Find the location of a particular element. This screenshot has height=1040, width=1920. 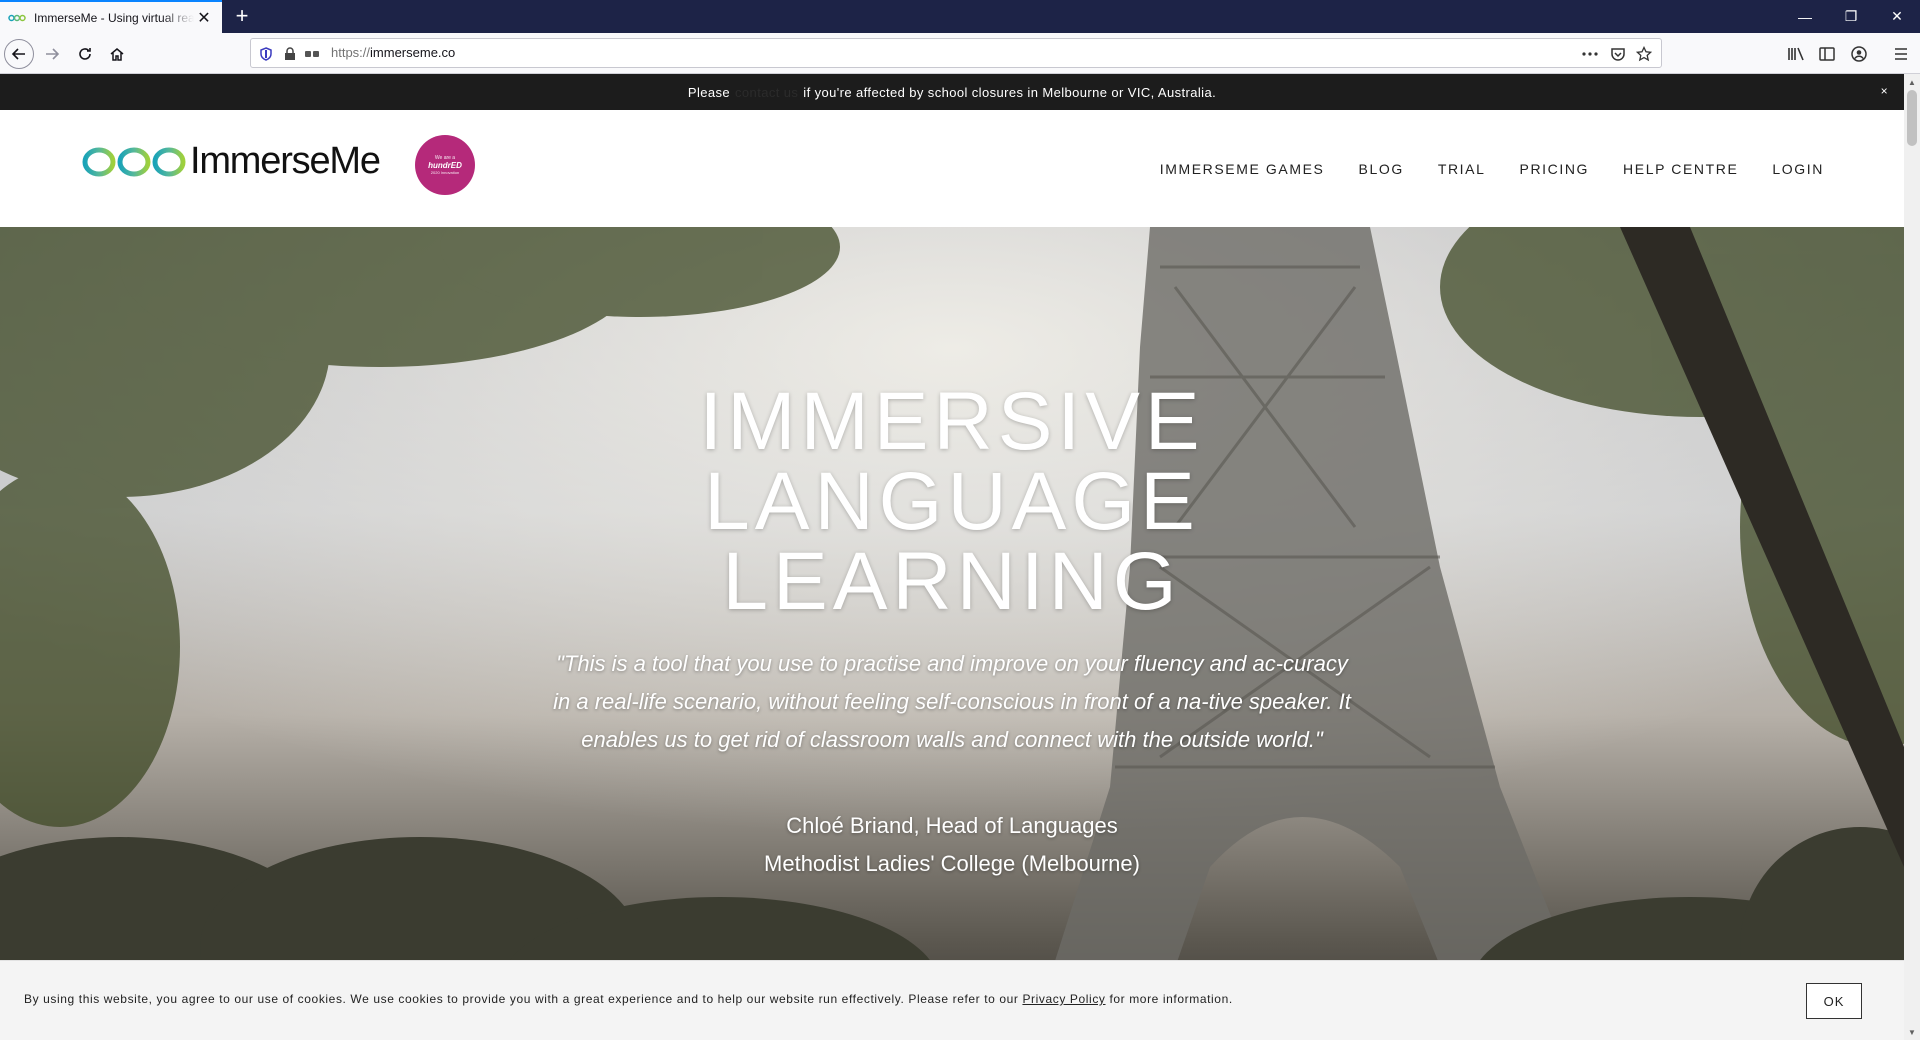

notice-prefix: Please is located at coordinates (709, 92).